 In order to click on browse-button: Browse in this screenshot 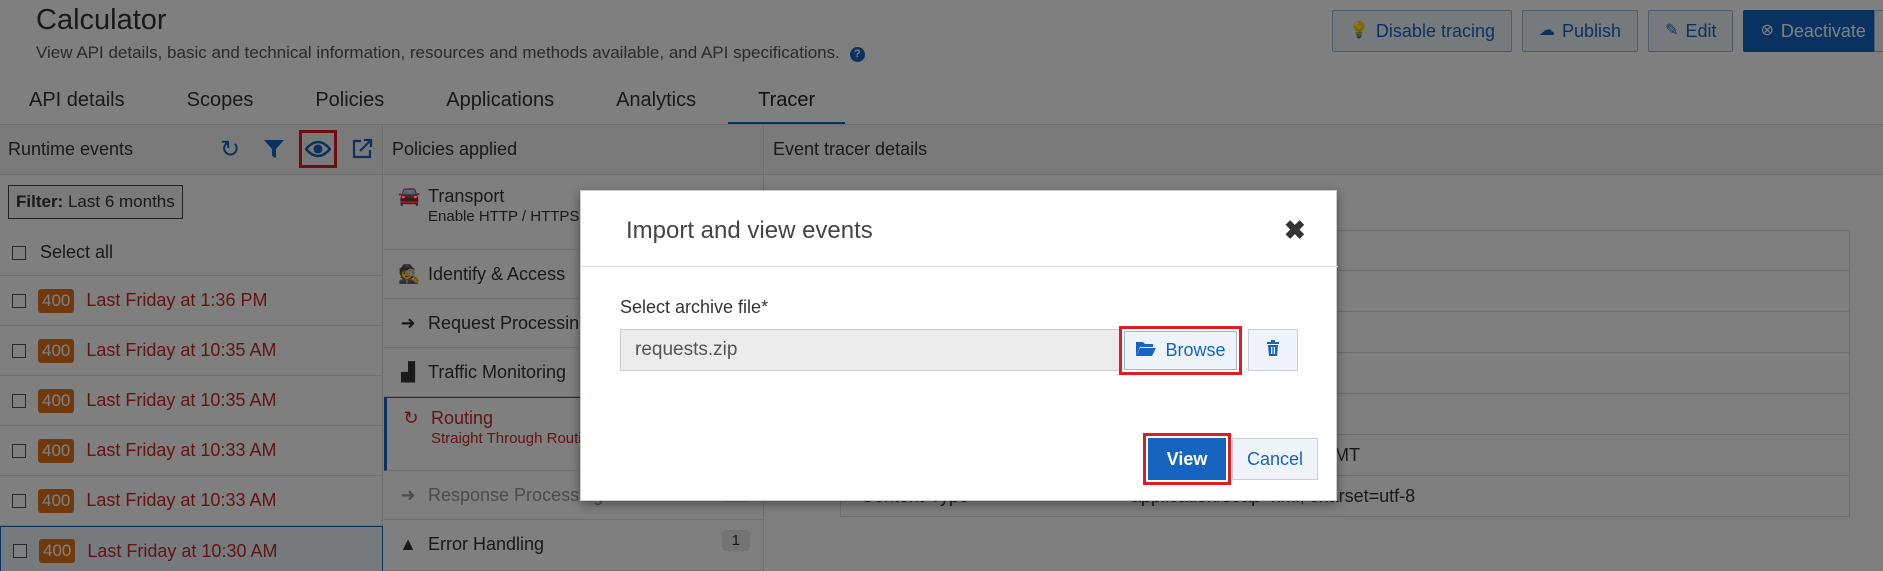, I will do `click(1180, 350)`.